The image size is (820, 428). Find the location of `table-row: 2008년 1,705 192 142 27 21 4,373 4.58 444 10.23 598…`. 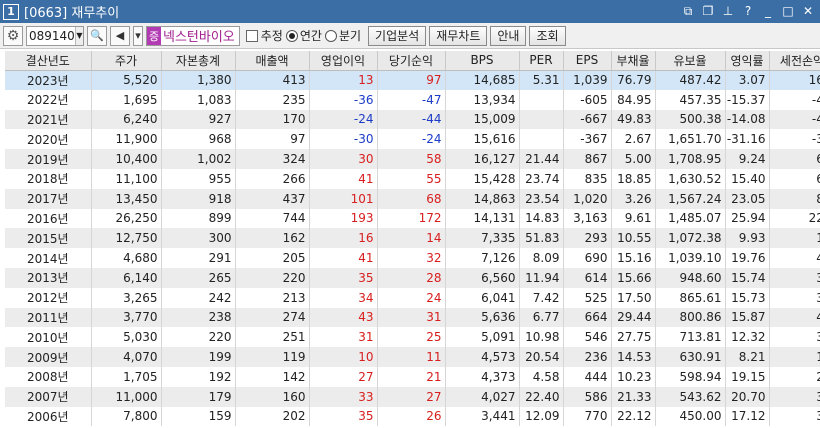

table-row: 2008년 1,705 192 142 27 21 4,373 4.58 444 10.23 598… is located at coordinates (412, 376).